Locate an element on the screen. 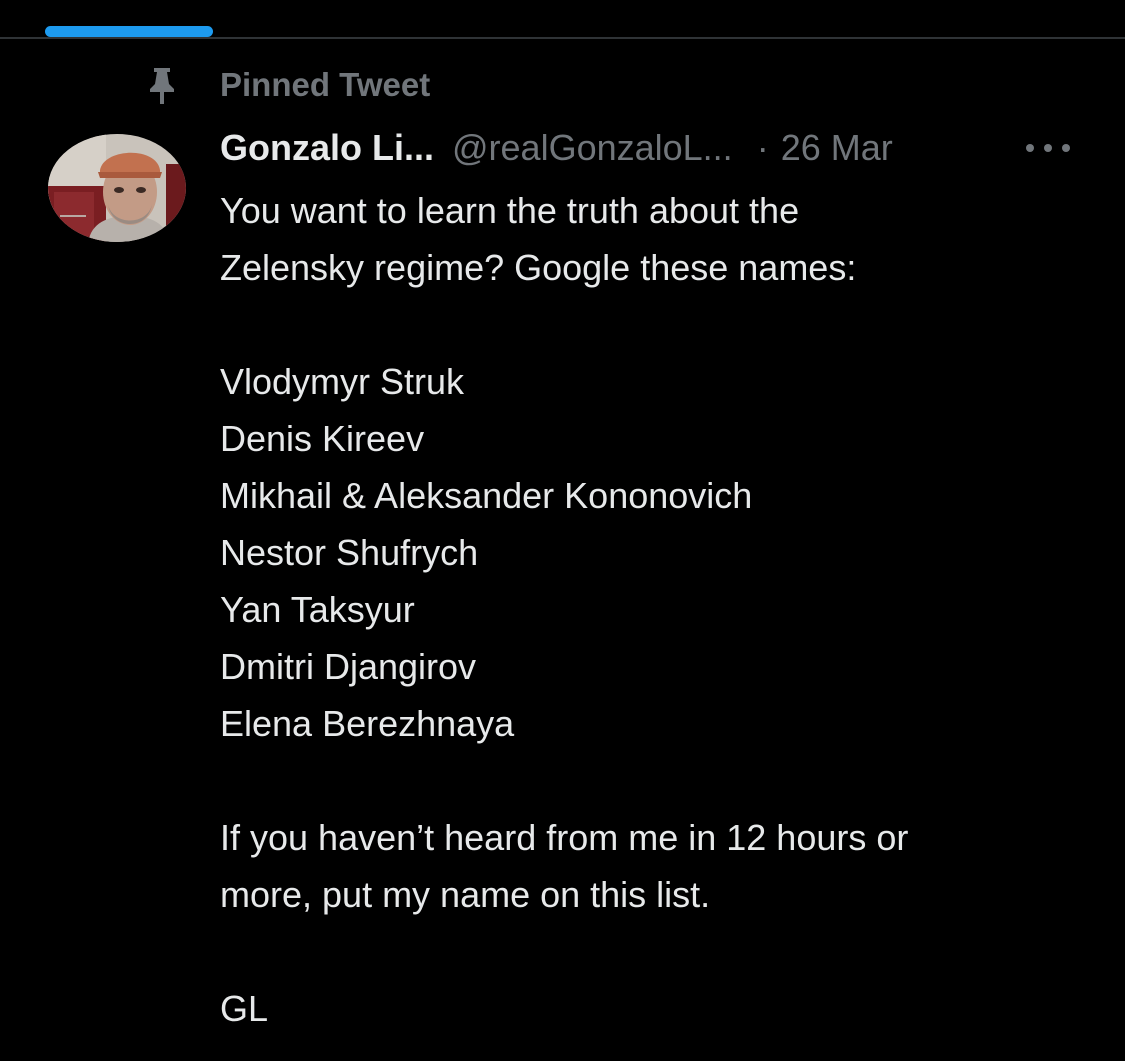 The image size is (1125, 1061). name-list-item: Mikhail & Aleksander Kononovich is located at coordinates (486, 495).